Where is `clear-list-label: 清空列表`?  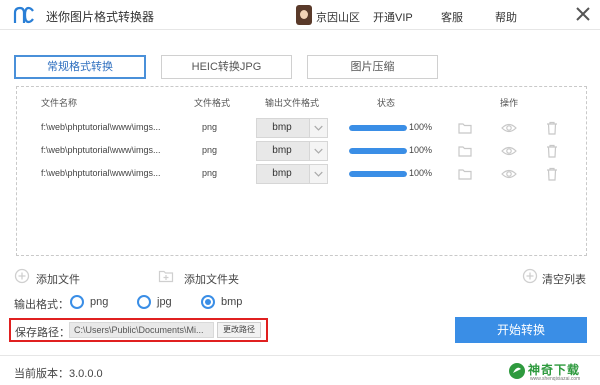
clear-list-label: 清空列表 is located at coordinates (564, 280).